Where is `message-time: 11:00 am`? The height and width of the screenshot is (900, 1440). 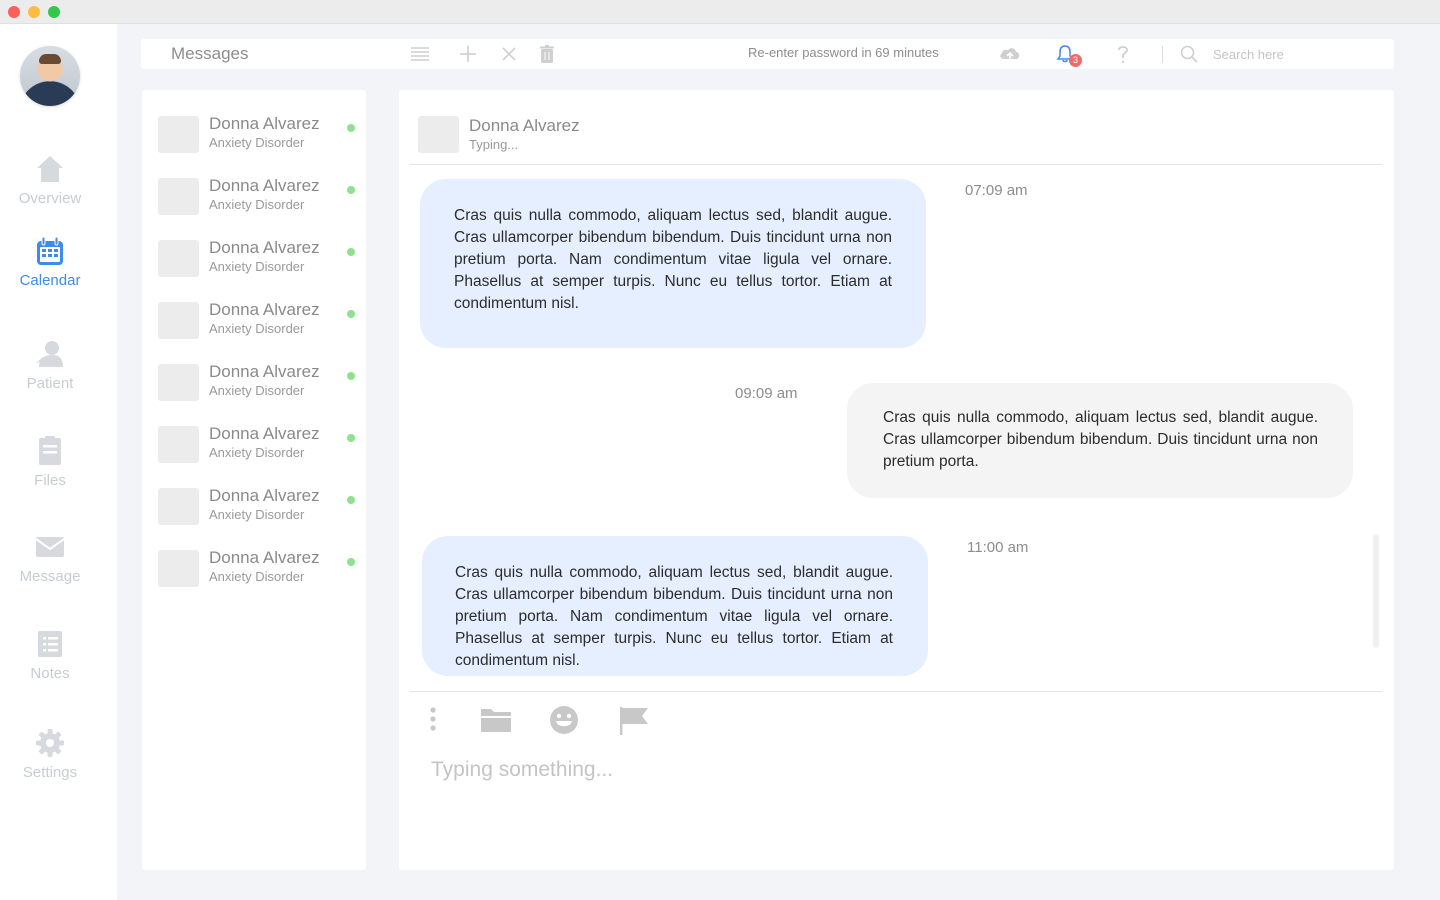 message-time: 11:00 am is located at coordinates (998, 547).